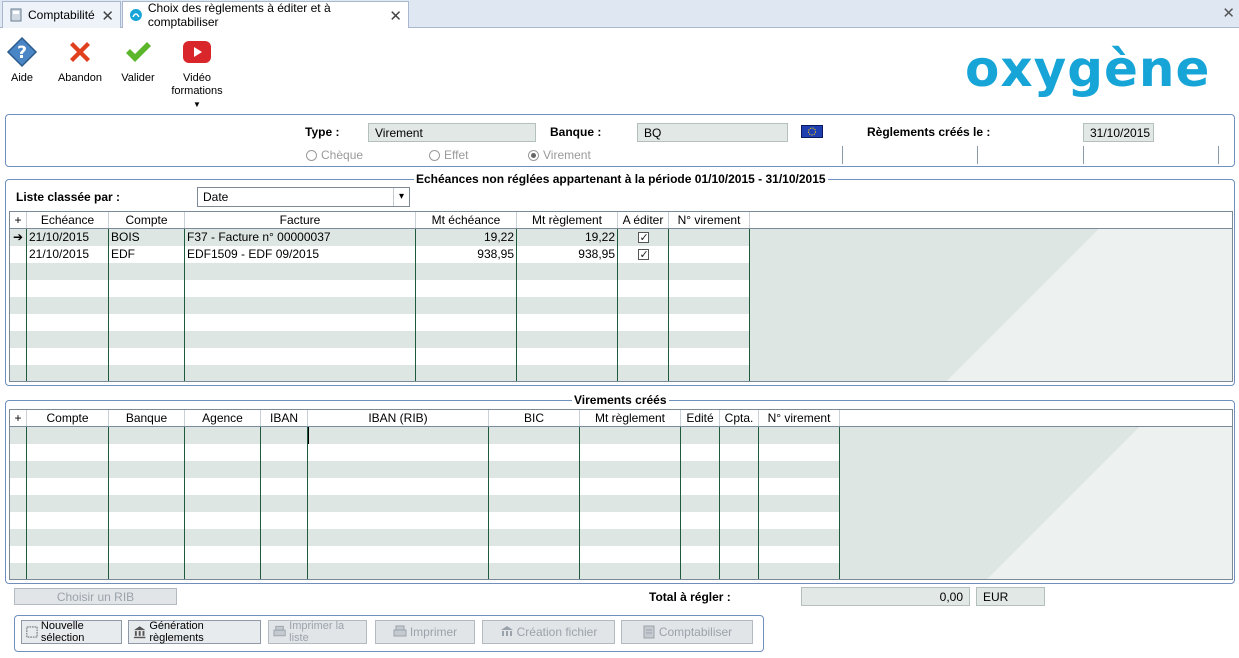 This screenshot has width=1239, height=658. I want to click on imprimer-button: Imprimer, so click(425, 632).